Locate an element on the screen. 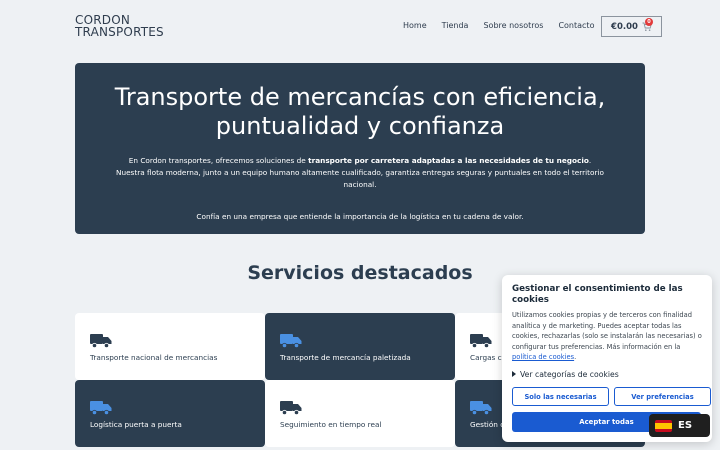  cookie-policy-link: política de cookies is located at coordinates (543, 357).